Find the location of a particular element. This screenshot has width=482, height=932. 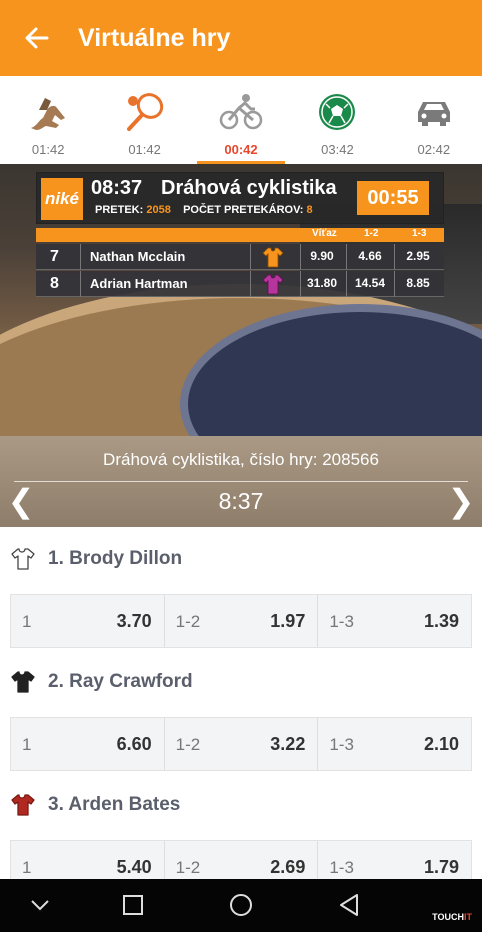

app-bar: Virtuálne hry is located at coordinates (241, 38).